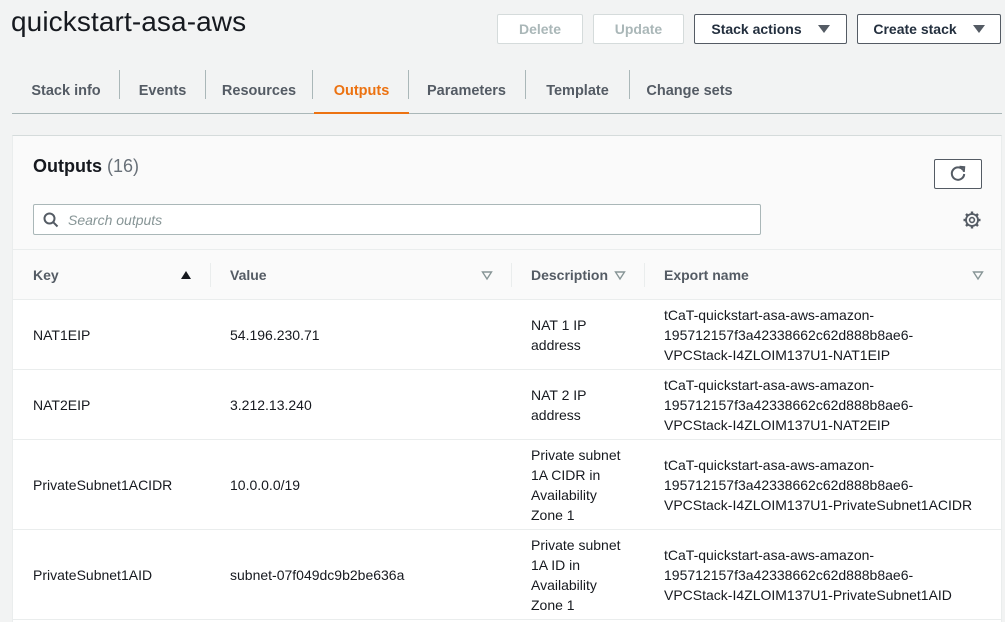 The width and height of the screenshot is (1005, 622). I want to click on cell-description: NAT 2 IP address, so click(559, 405).